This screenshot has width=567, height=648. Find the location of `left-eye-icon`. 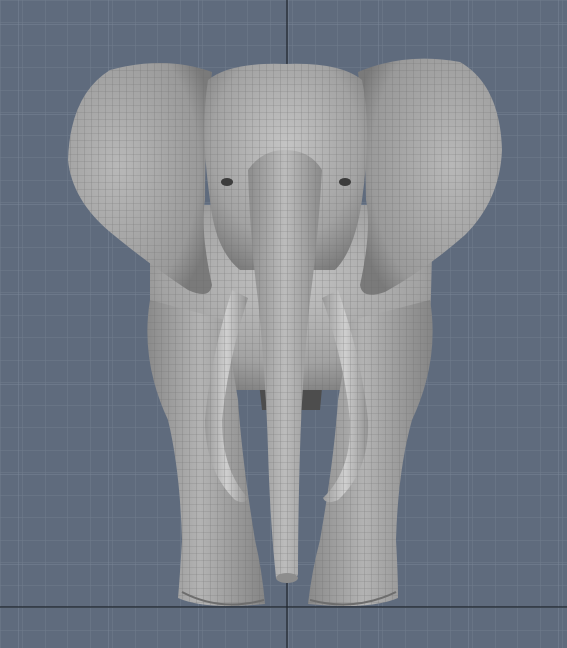

left-eye-icon is located at coordinates (227, 182).